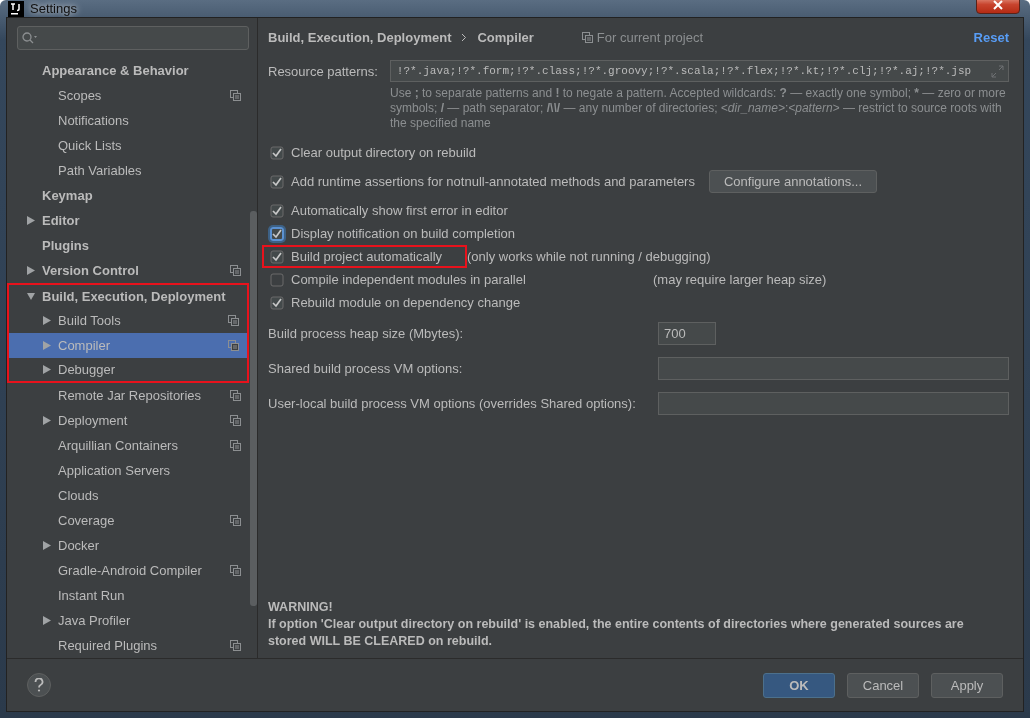 This screenshot has width=1030, height=718. Describe the element at coordinates (649, 37) in the screenshot. I see `scope-label: For current project` at that location.